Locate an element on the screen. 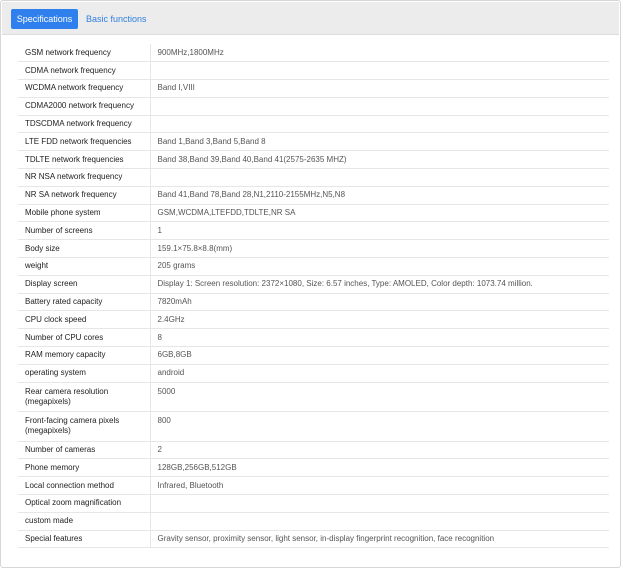 This screenshot has height=570, width=623. spec-label: TDSCDMA network frequency is located at coordinates (84, 124).